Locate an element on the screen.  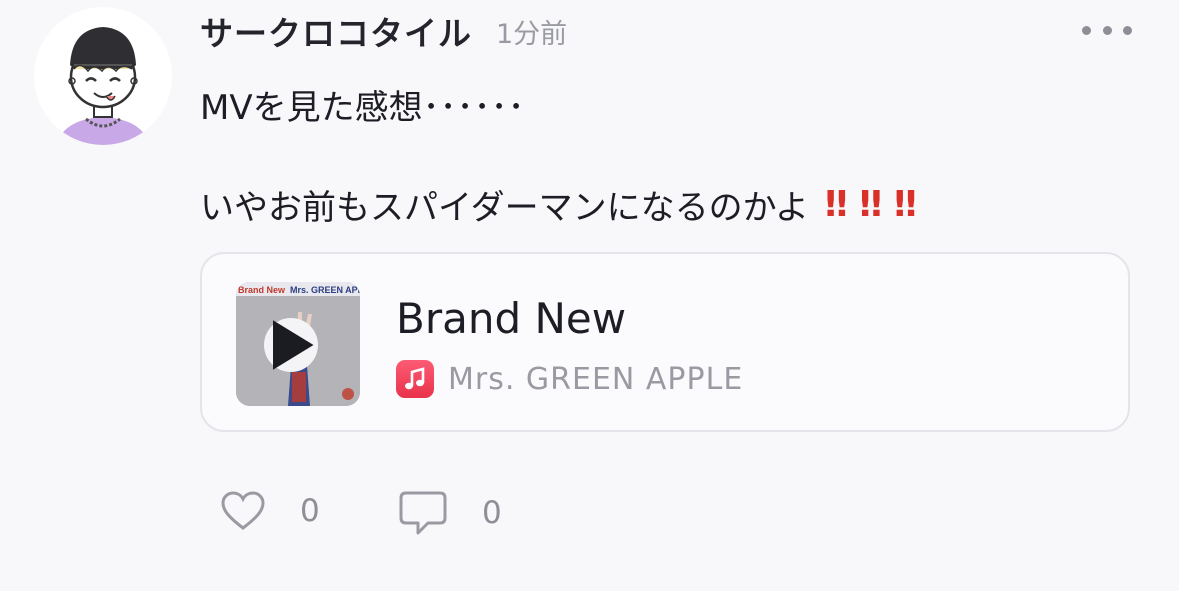
post-header: サークロコタイル 1分前 is located at coordinates (383, 31).